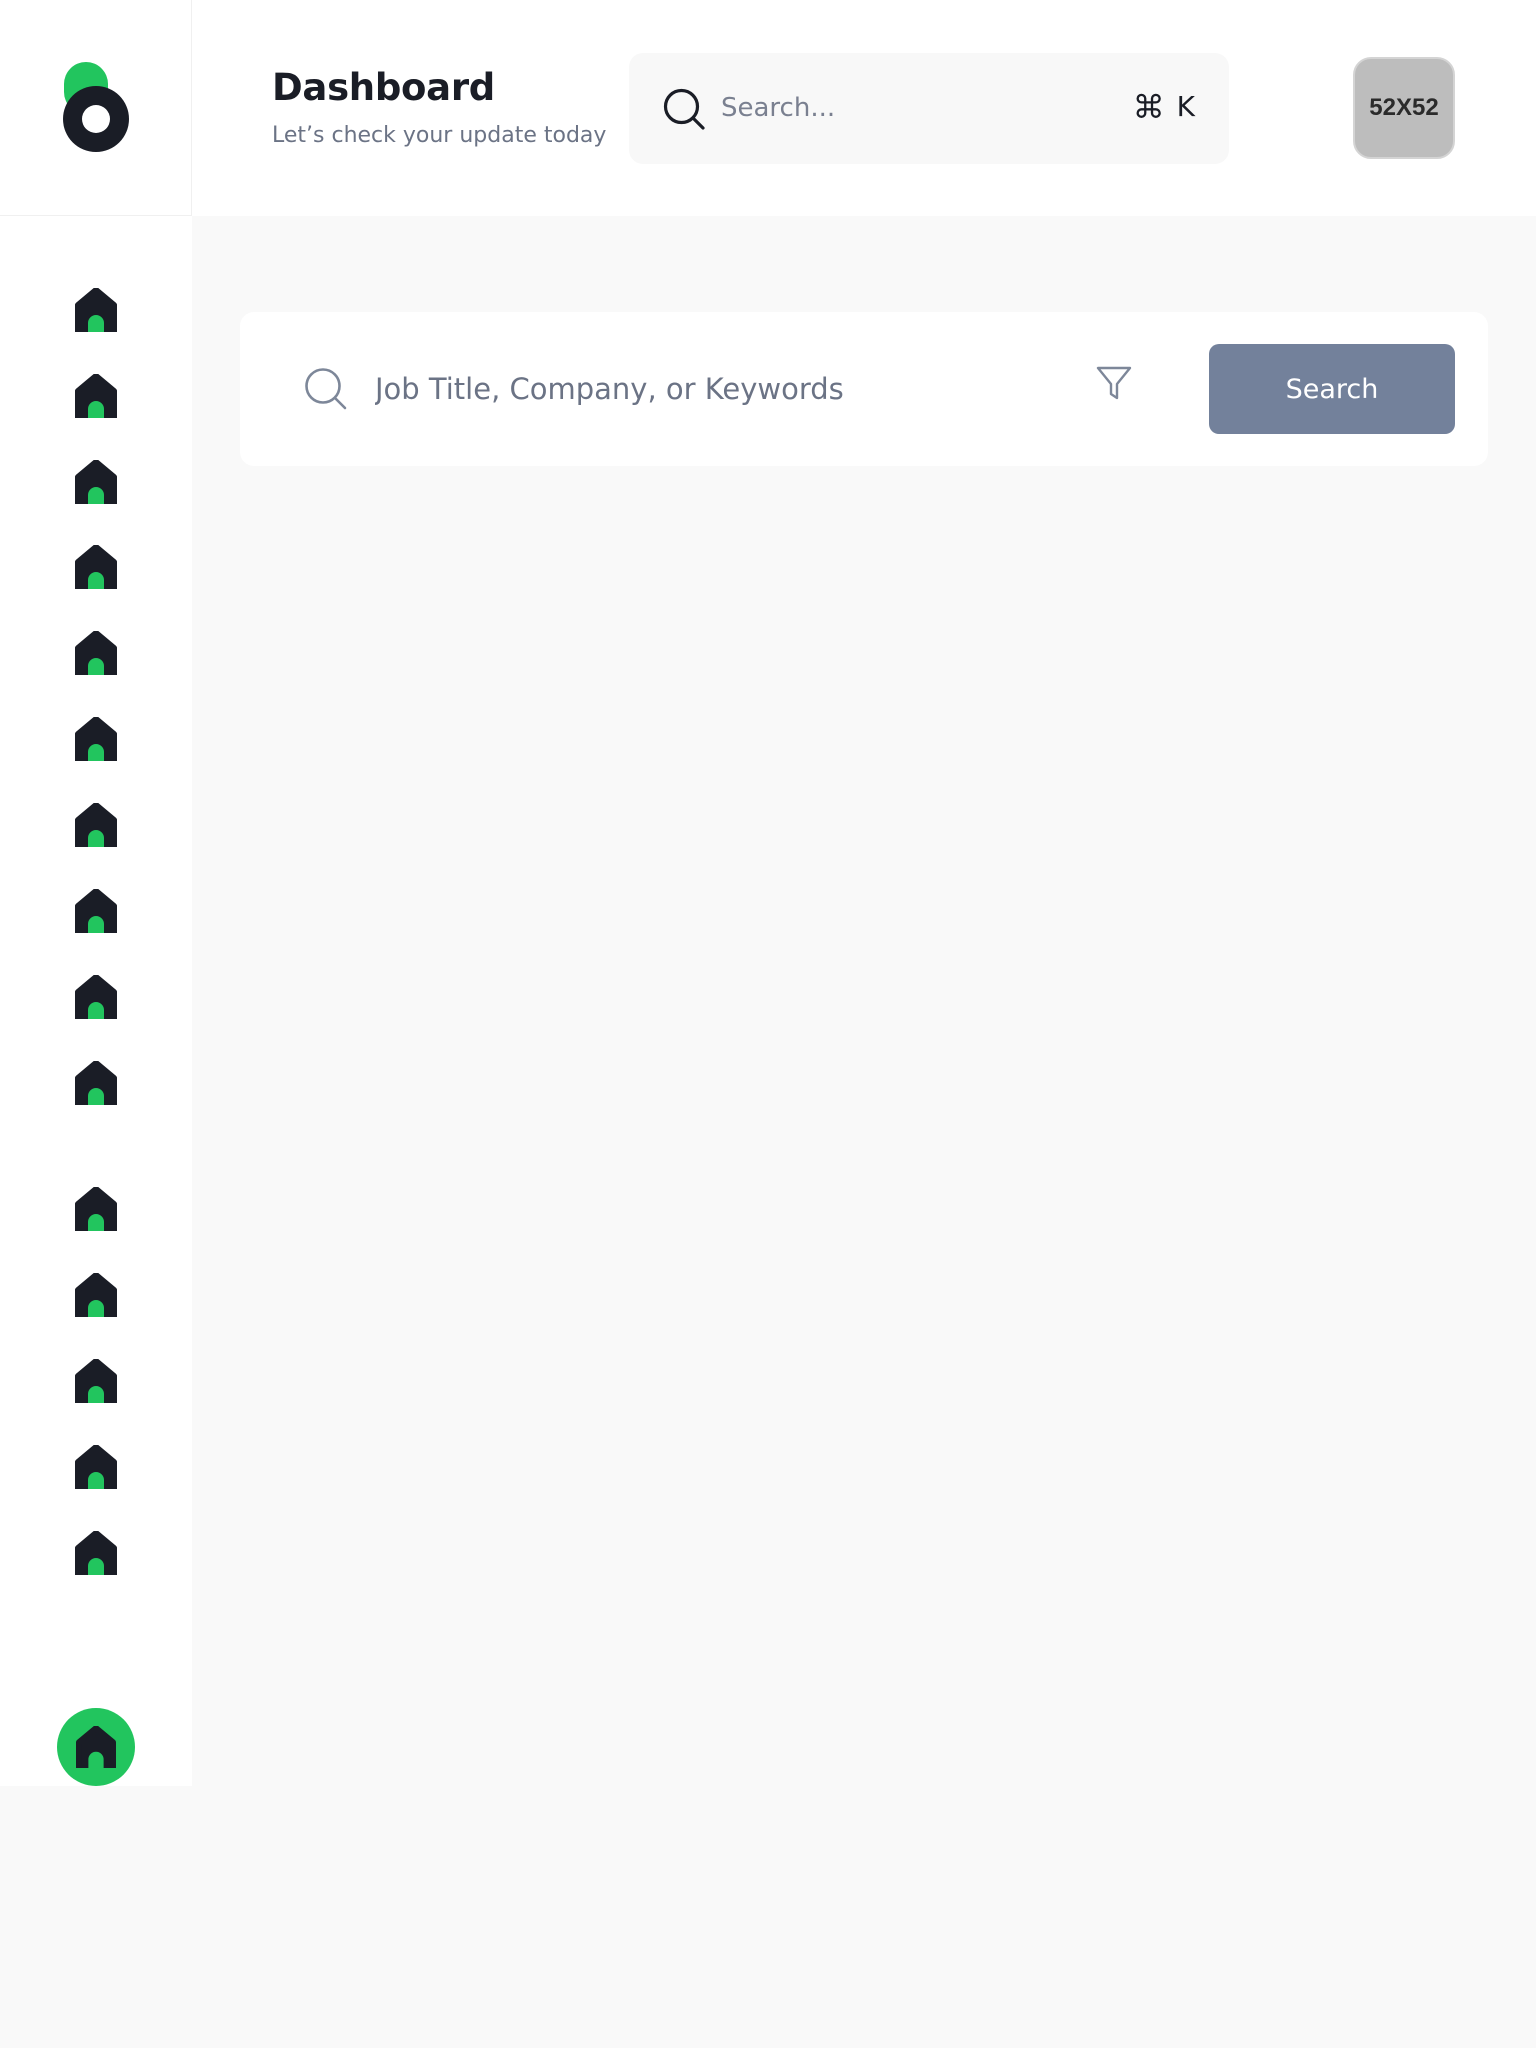  I want to click on command-key-icon: ⌘, so click(1148, 107).